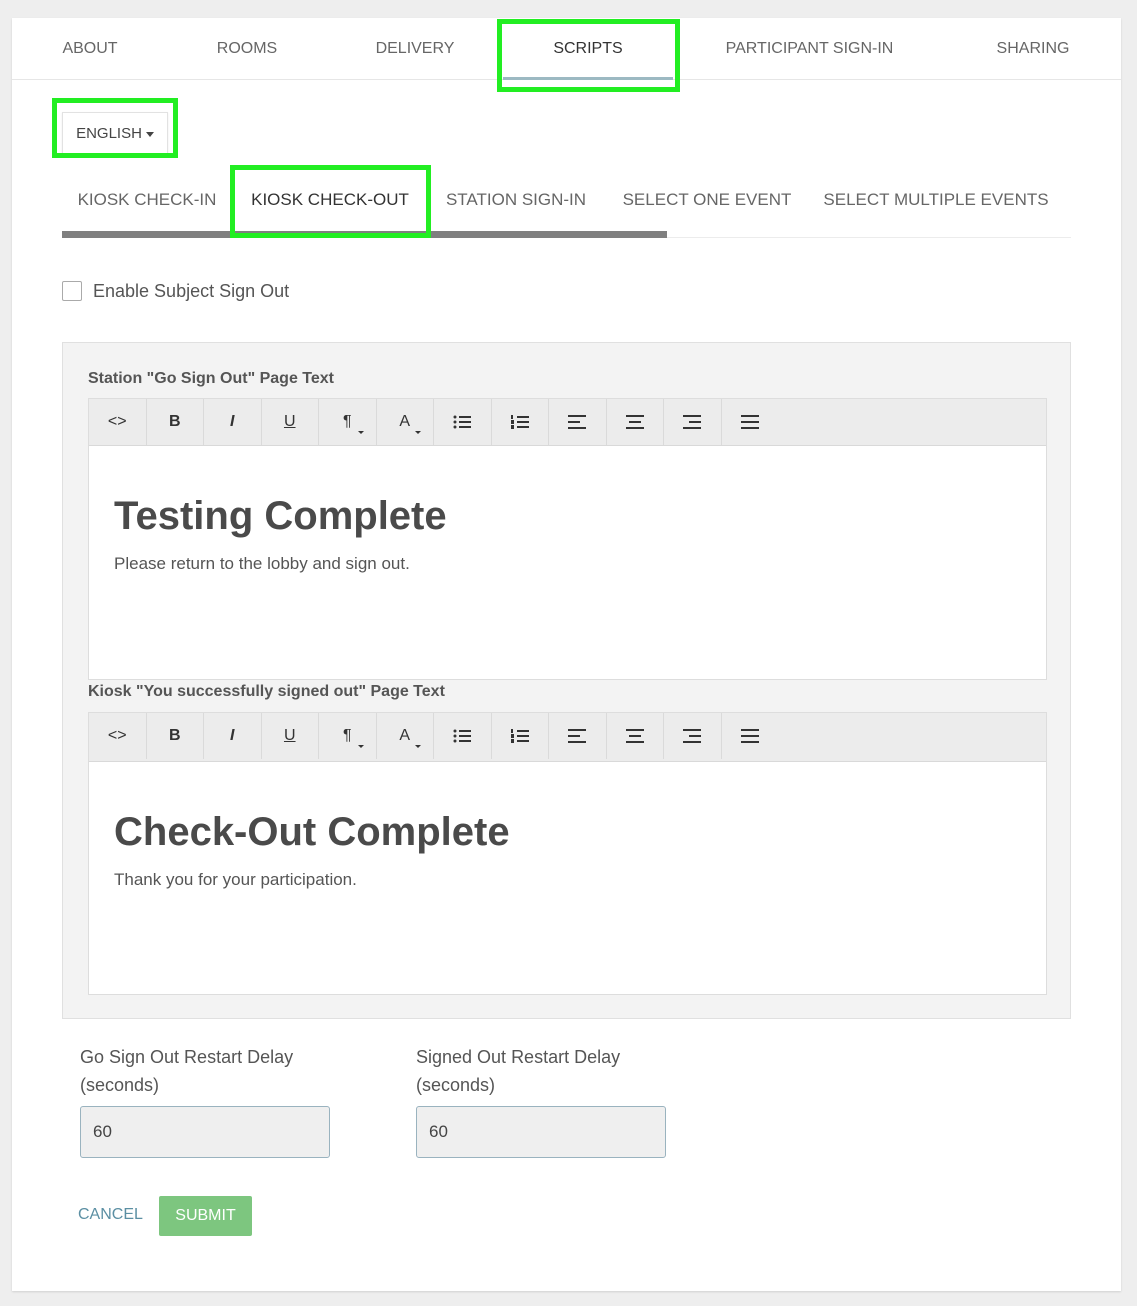 Image resolution: width=1137 pixels, height=1306 pixels. I want to click on editor-body: Thank you for your participation., so click(235, 879).